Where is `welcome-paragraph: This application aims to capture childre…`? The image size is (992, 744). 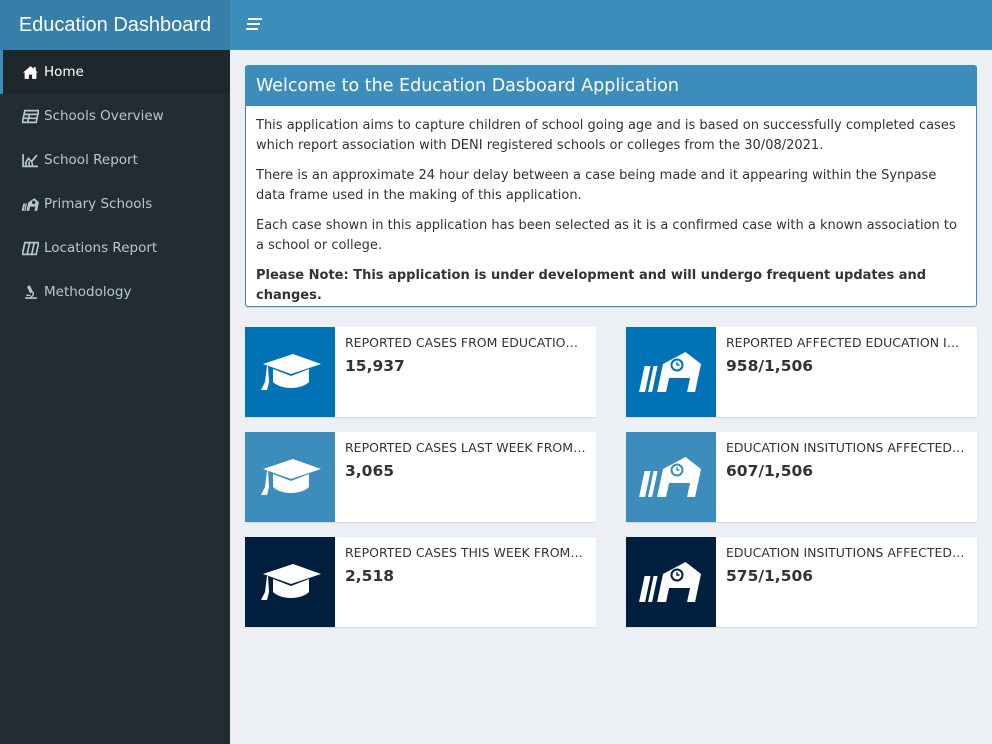 welcome-paragraph: This application aims to capture childre… is located at coordinates (606, 135).